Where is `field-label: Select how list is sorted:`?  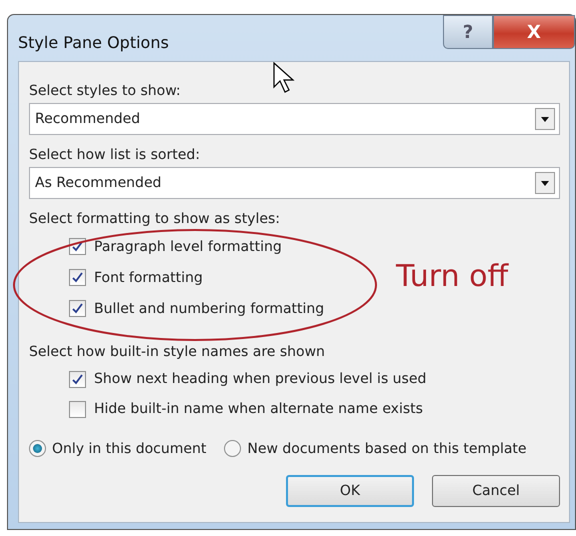 field-label: Select how list is sorted: is located at coordinates (114, 155).